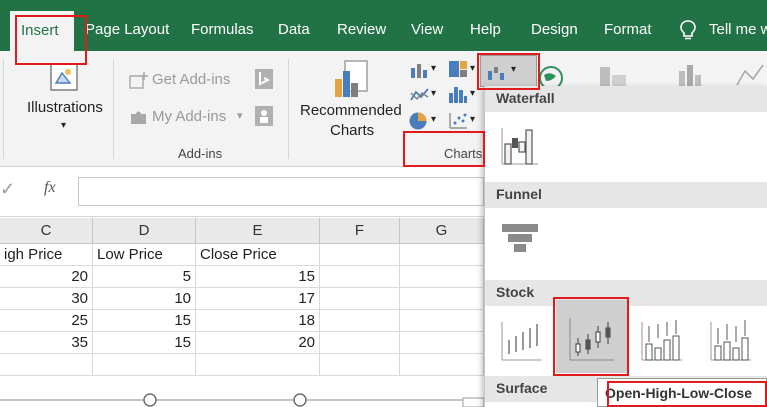 This screenshot has width=767, height=407. Describe the element at coordinates (442, 231) in the screenshot. I see `column-header-g: G` at that location.